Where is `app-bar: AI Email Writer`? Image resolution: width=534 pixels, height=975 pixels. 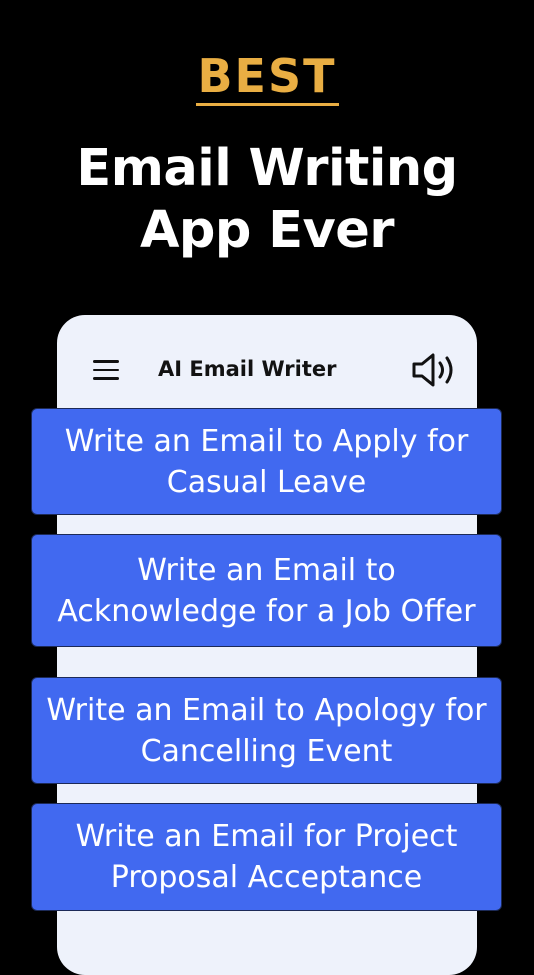
app-bar: AI Email Writer is located at coordinates (267, 365).